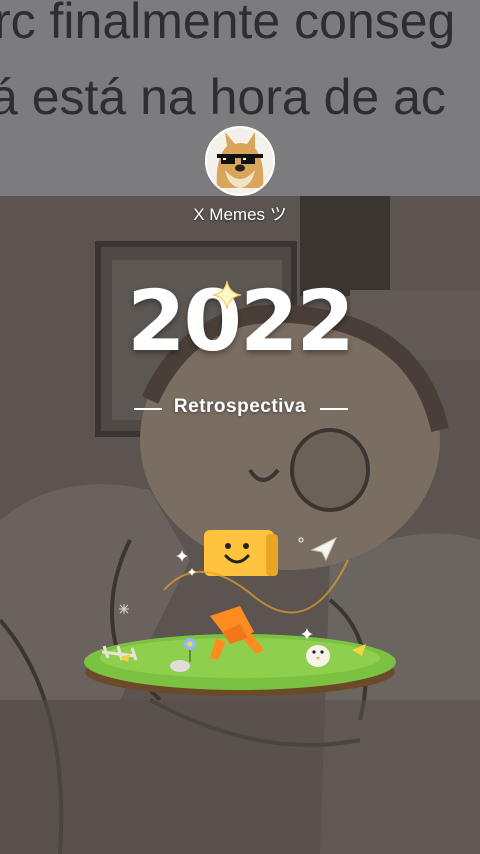  I want to click on grass-island-icon, so click(240, 665).